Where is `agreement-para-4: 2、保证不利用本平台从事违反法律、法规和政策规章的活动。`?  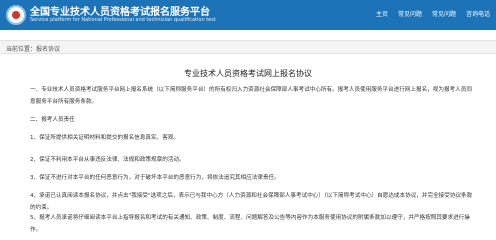 agreement-para-4: 2、保证不利用本平台从事违反法律、法规和政策规章的活动。 is located at coordinates (107, 160).